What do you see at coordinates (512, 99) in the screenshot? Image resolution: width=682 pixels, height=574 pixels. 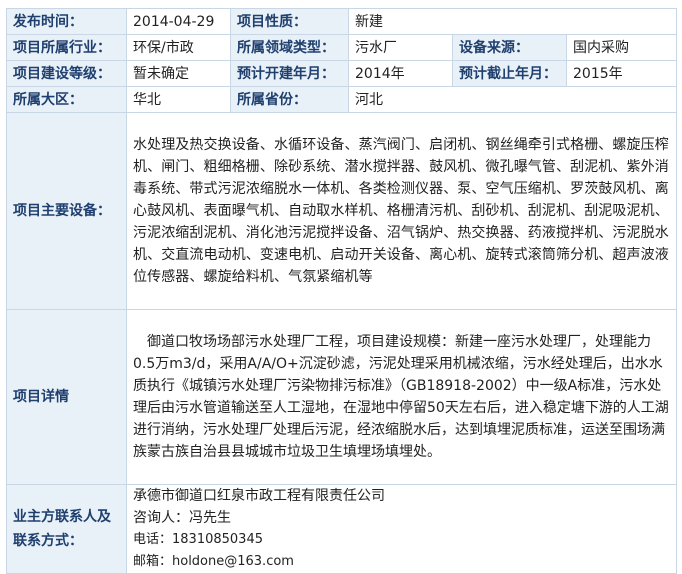 I see `province-value: 河北` at bounding box center [512, 99].